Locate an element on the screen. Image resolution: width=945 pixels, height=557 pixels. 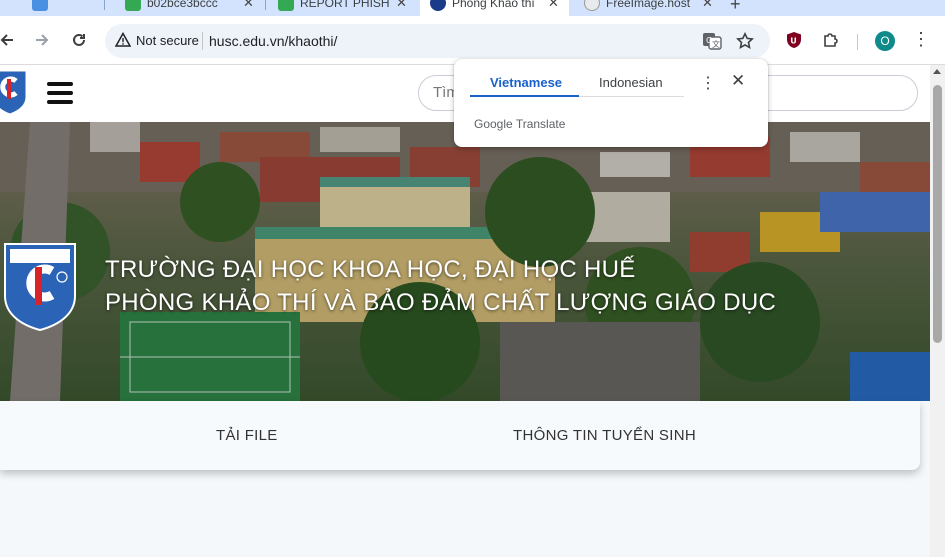
reload-icon is located at coordinates (79, 39).